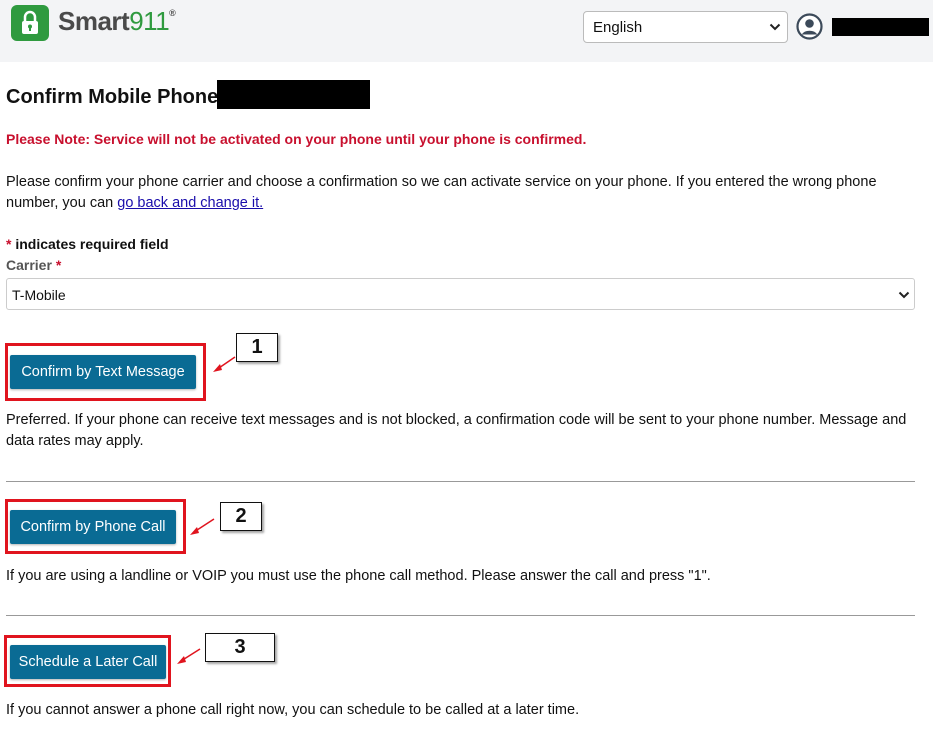 Image resolution: width=933 pixels, height=747 pixels. Describe the element at coordinates (30, 23) in the screenshot. I see `lock-icon` at that location.